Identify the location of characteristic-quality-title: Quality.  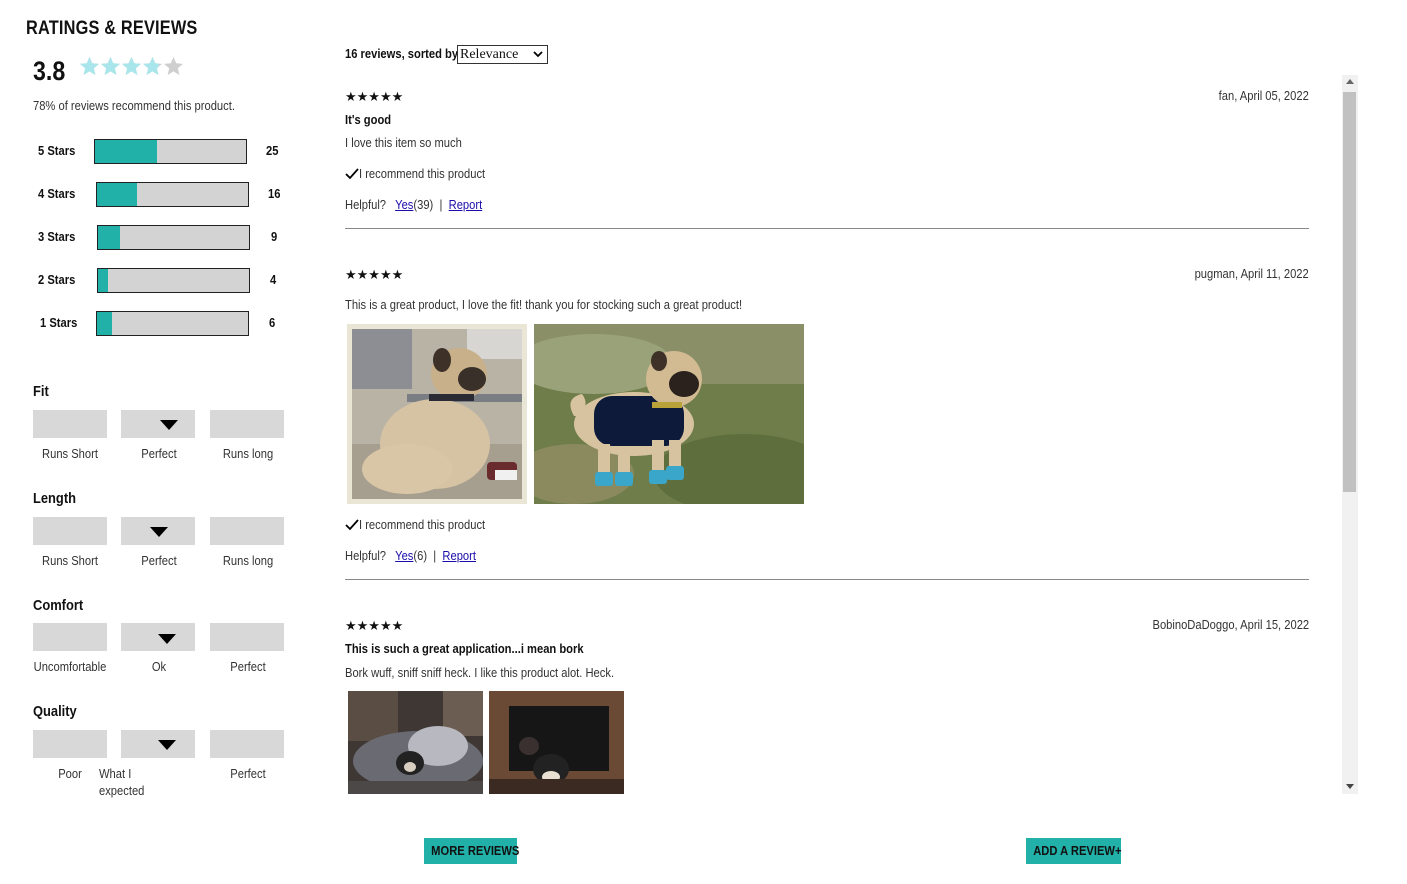
(55, 711).